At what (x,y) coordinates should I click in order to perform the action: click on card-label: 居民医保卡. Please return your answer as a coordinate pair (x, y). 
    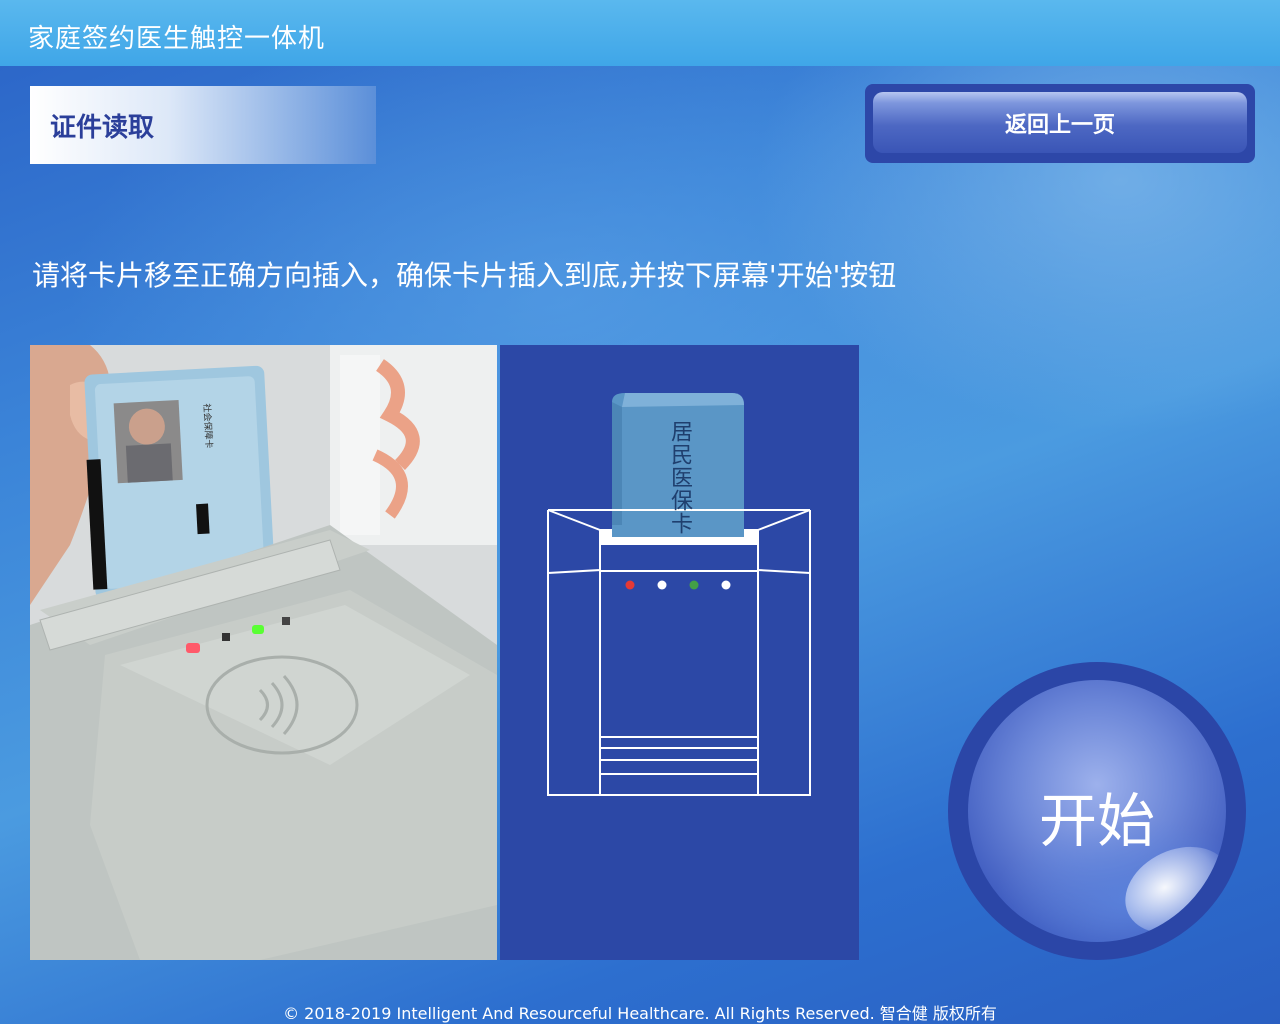
    Looking at the image, I should click on (679, 477).